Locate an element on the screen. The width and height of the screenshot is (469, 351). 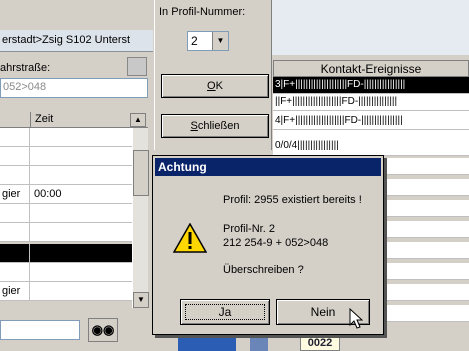
code-label: 0022 is located at coordinates (320, 343).